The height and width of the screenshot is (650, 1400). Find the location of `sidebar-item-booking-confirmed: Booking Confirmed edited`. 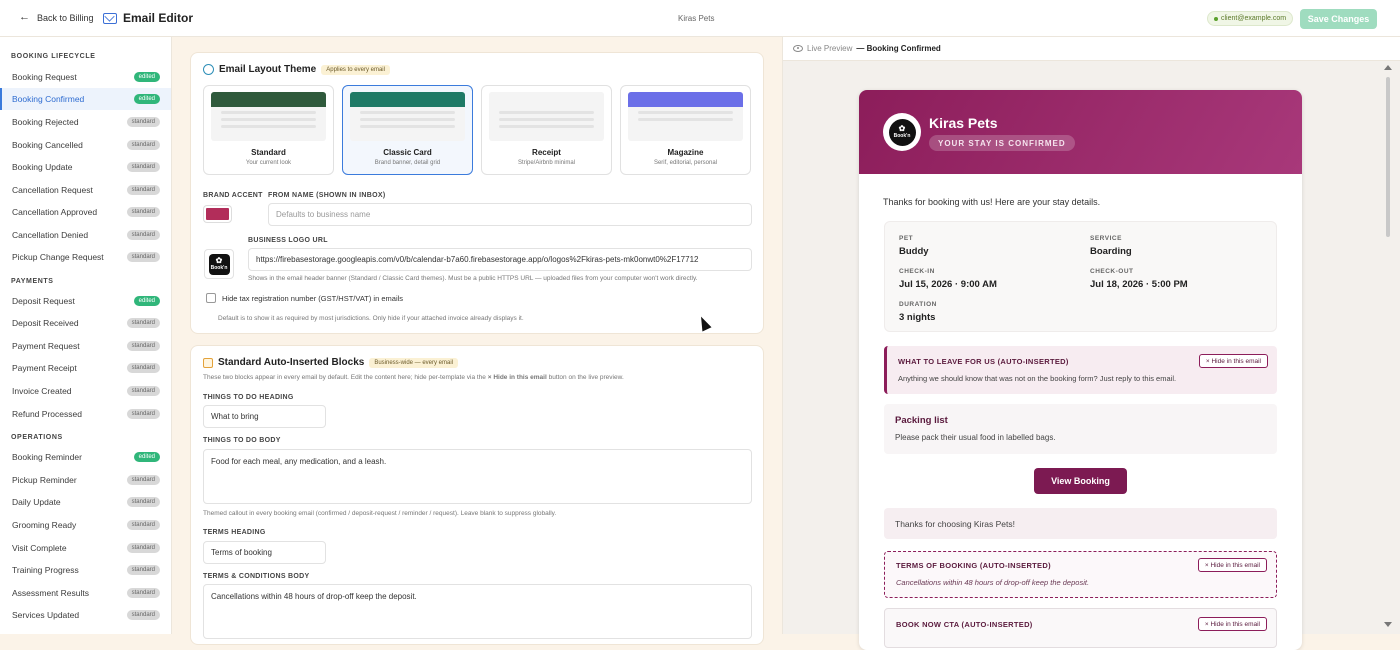

sidebar-item-booking-confirmed: Booking Confirmed edited is located at coordinates (85, 99).